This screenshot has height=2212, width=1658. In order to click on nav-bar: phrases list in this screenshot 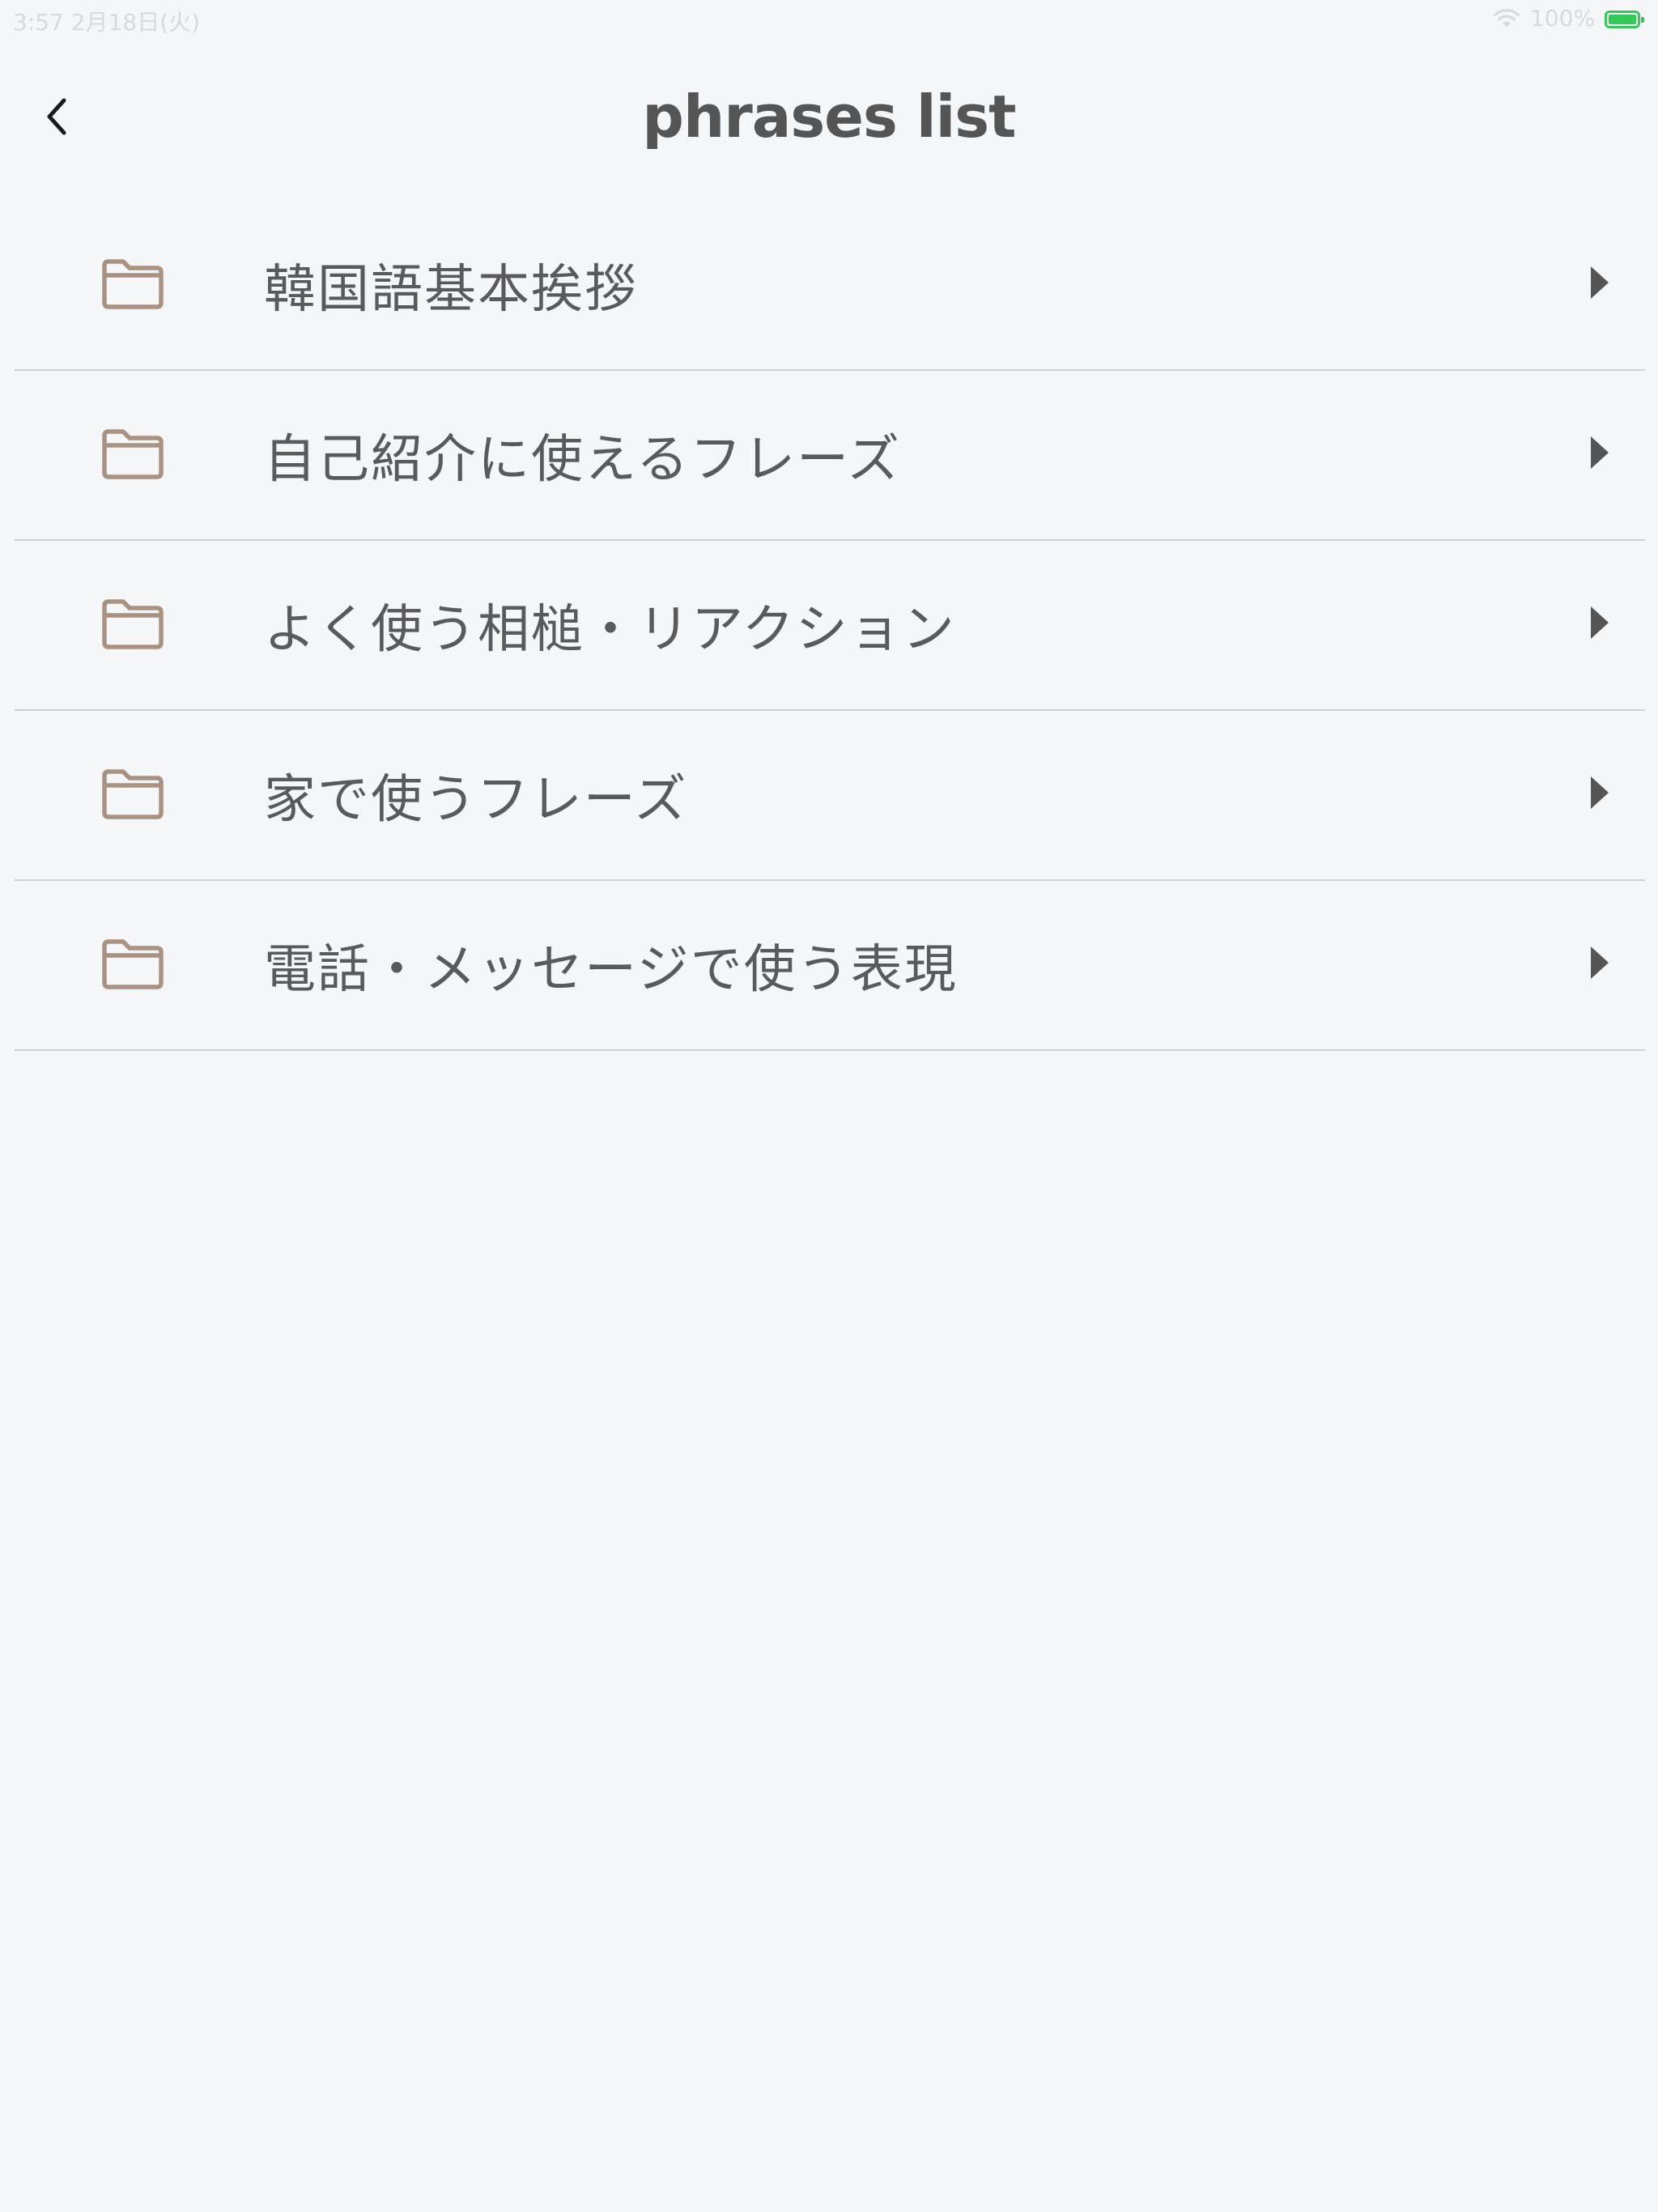, I will do `click(829, 120)`.